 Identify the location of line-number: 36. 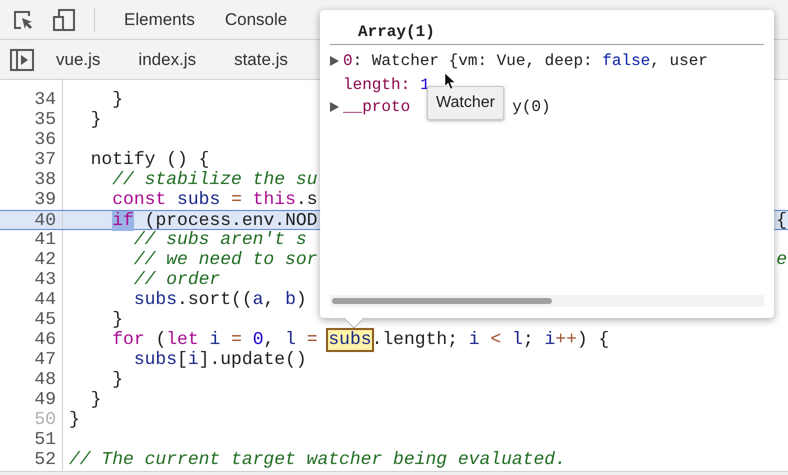
(44, 140).